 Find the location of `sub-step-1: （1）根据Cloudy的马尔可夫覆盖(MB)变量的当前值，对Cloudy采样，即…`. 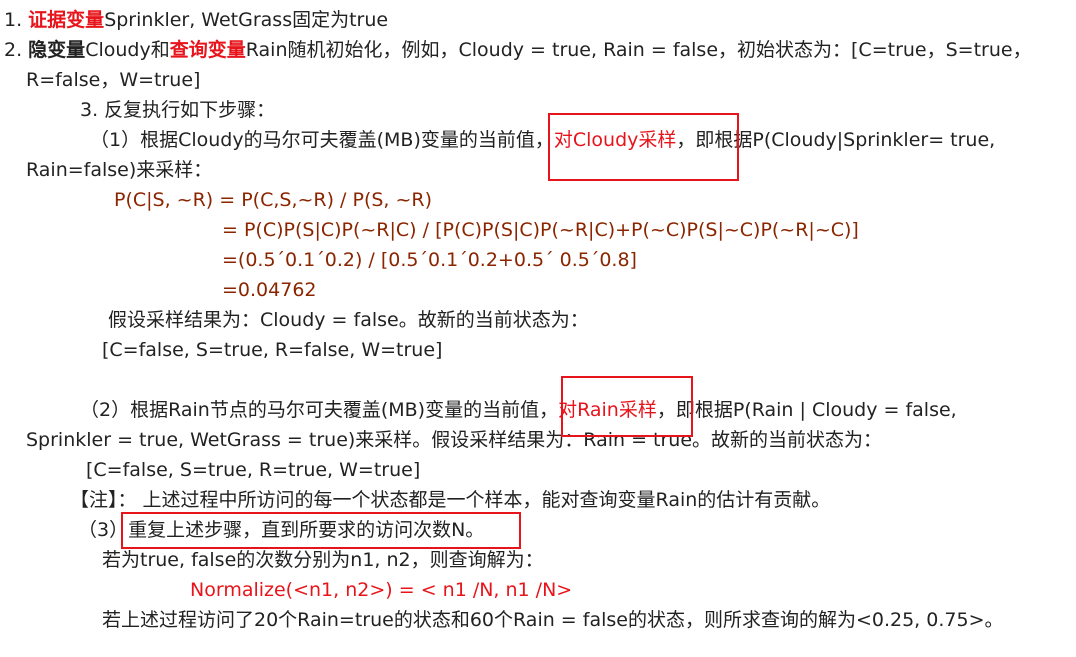

sub-step-1: （1）根据Cloudy的马尔可夫覆盖(MB)变量的当前值，对Cloudy采样，即… is located at coordinates (542, 140).